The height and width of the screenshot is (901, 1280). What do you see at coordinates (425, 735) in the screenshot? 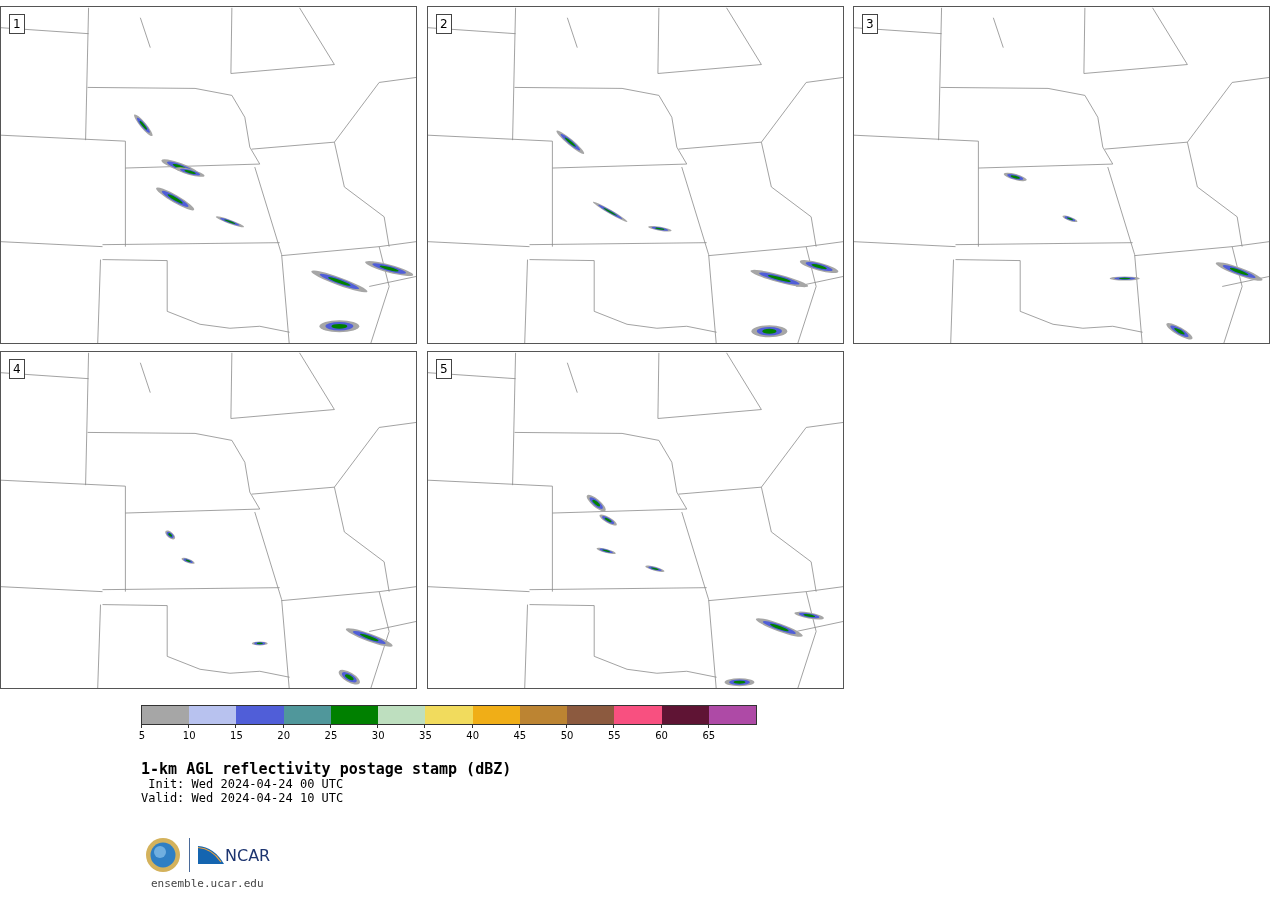
I see `tick-label: 35` at bounding box center [425, 735].